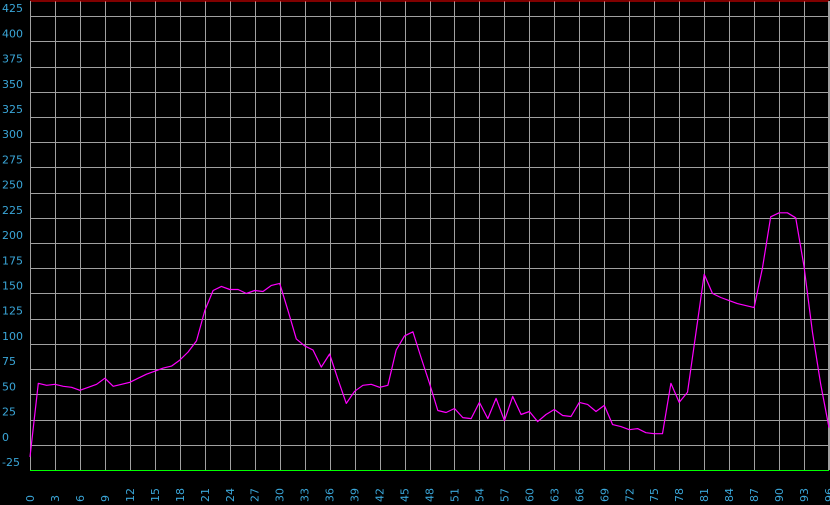  I want to click on x-tick-label: 30, so click(280, 495).